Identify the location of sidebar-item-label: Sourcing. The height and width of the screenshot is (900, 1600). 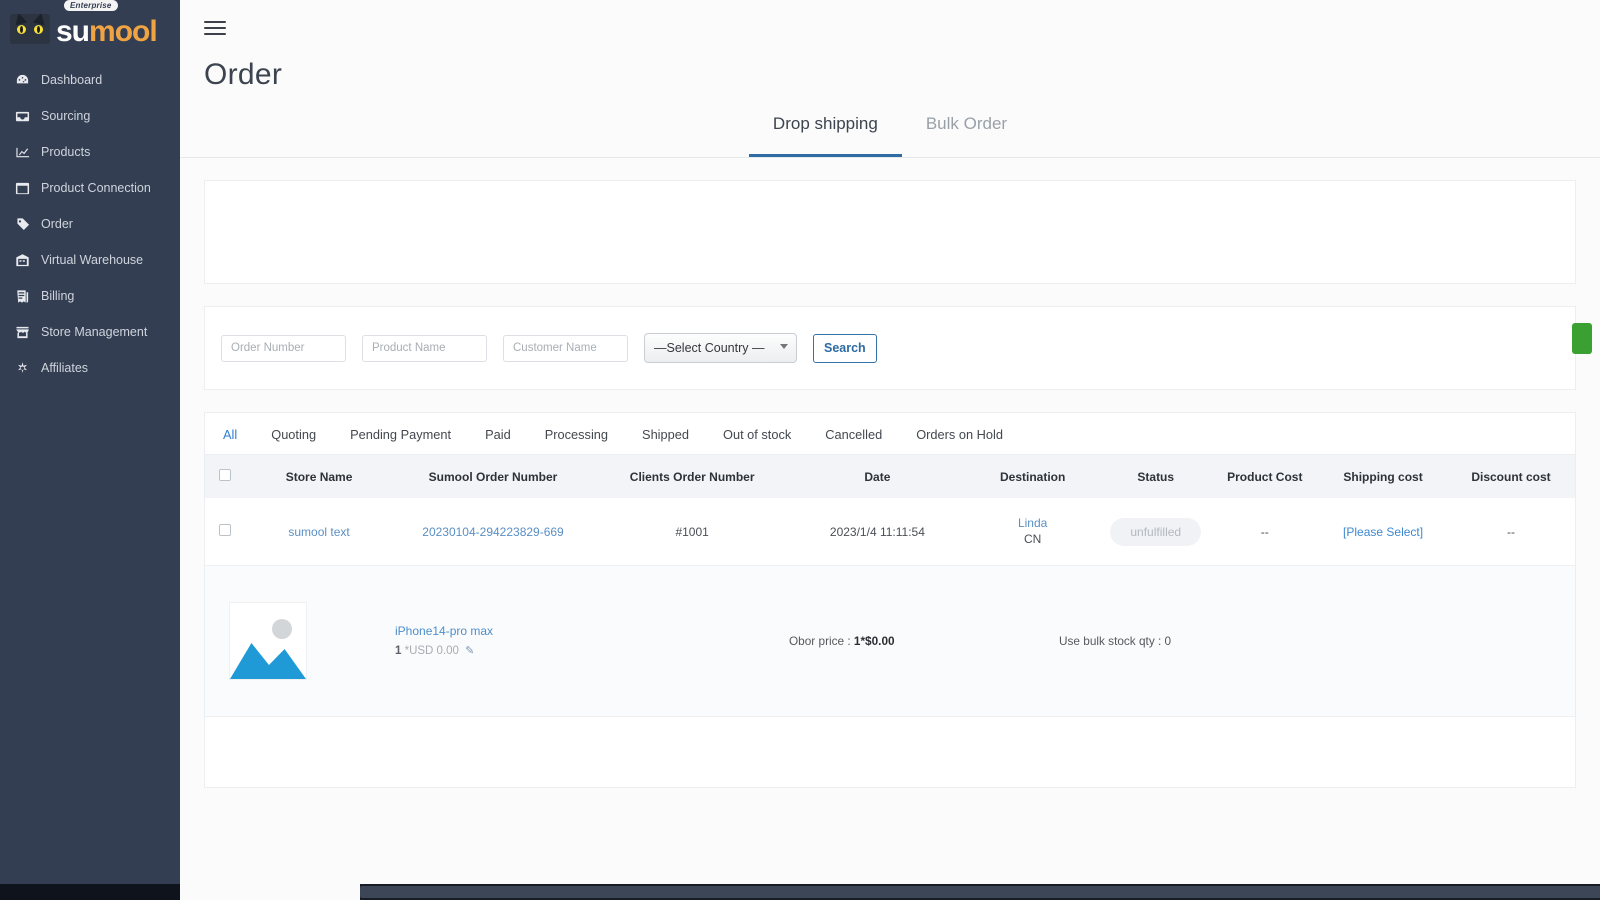
(66, 116).